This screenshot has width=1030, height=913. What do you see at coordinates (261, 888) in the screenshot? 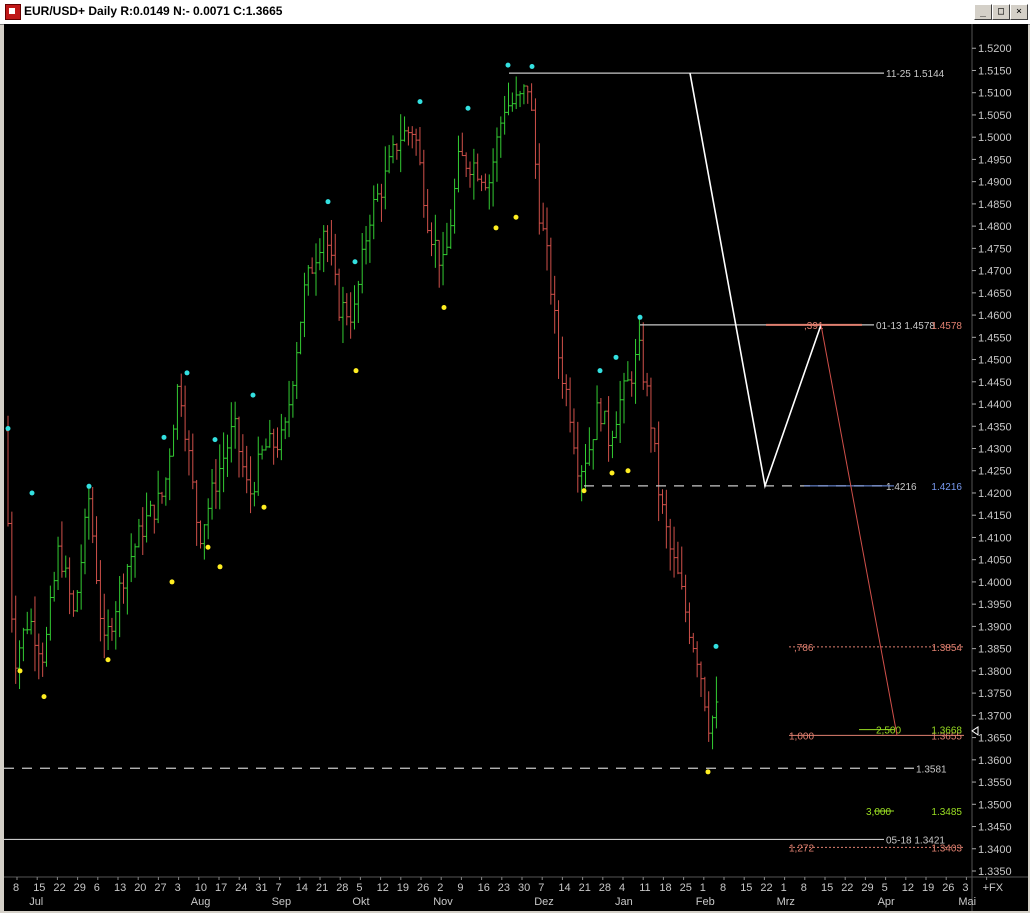
I see `time-tick-label: 31` at bounding box center [261, 888].